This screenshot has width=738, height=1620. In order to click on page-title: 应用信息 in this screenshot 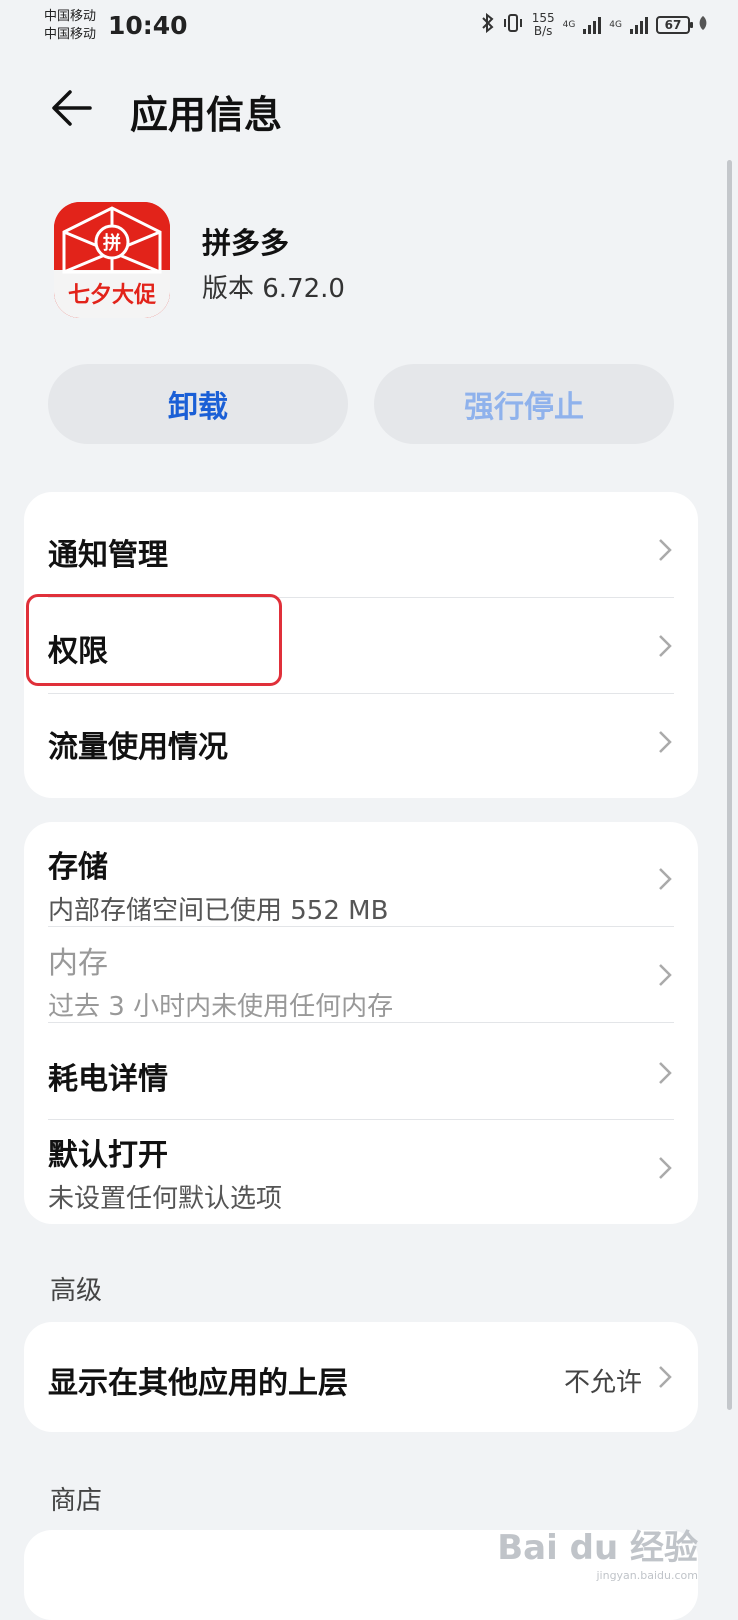, I will do `click(206, 115)`.